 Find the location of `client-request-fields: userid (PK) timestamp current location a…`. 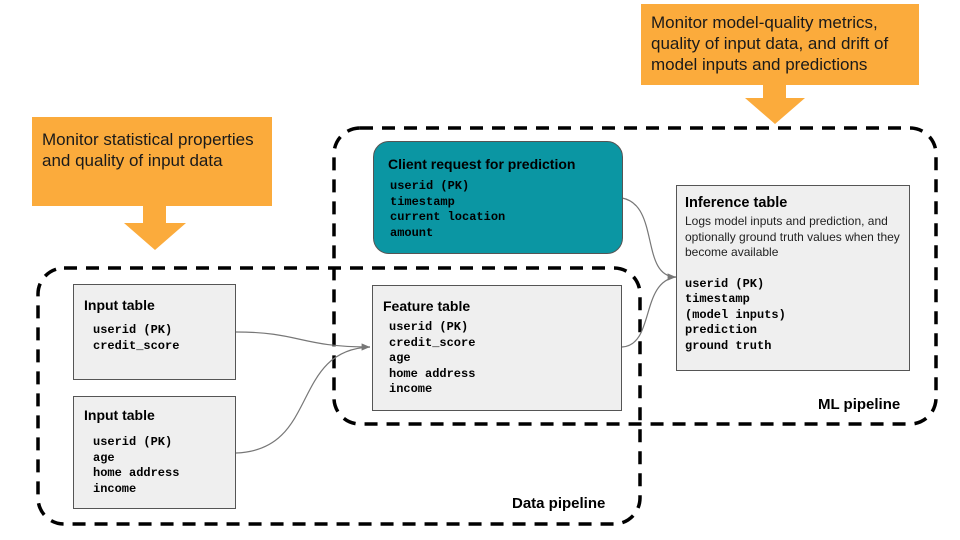

client-request-fields: userid (PK) timestamp current location a… is located at coordinates (448, 209).